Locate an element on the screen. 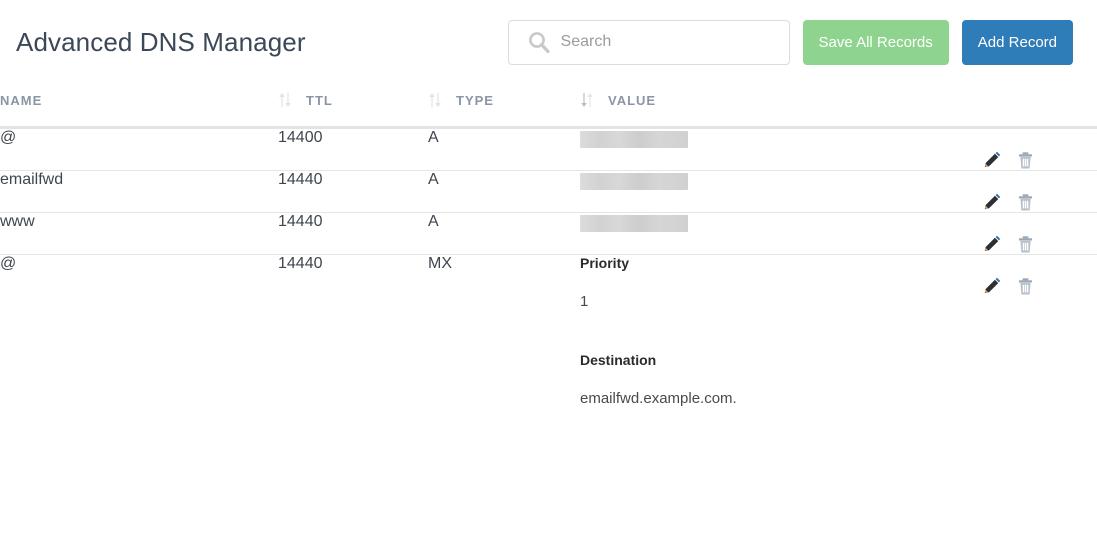 The image size is (1097, 554). cell-type: MX is located at coordinates (440, 263).